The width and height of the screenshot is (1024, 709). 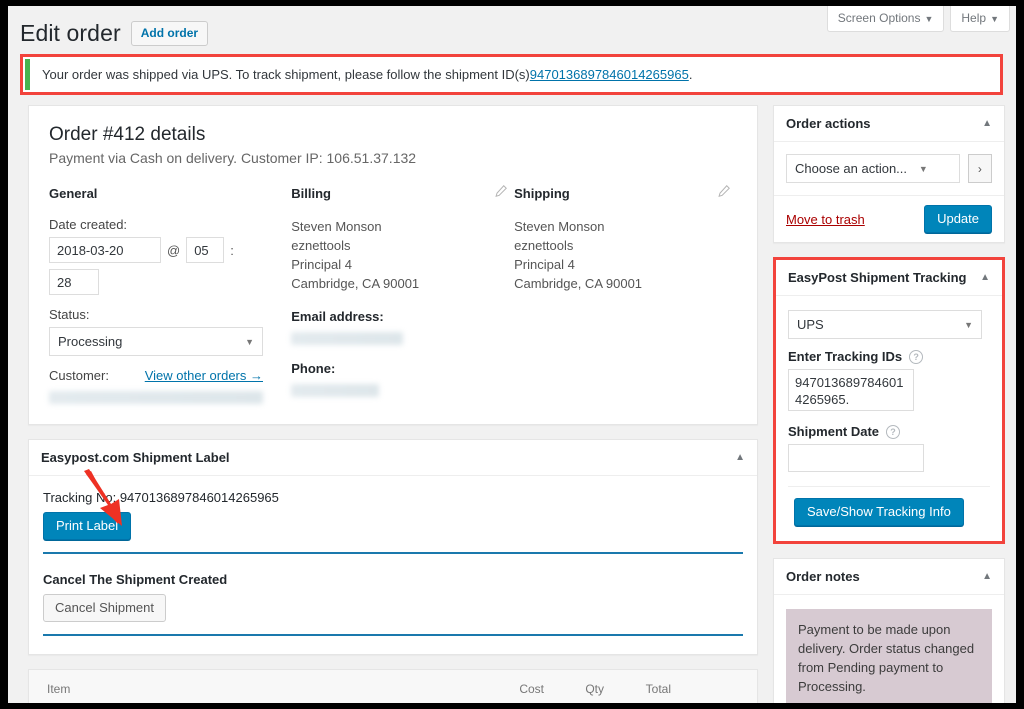 I want to click on shipping-address-line: Principal 4, so click(x=544, y=264).